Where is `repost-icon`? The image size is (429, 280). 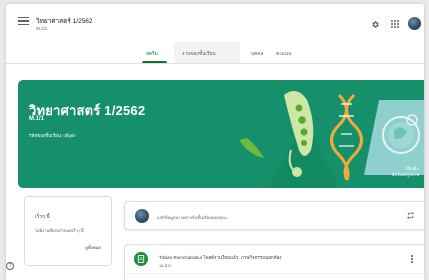
repost-icon is located at coordinates (410, 215).